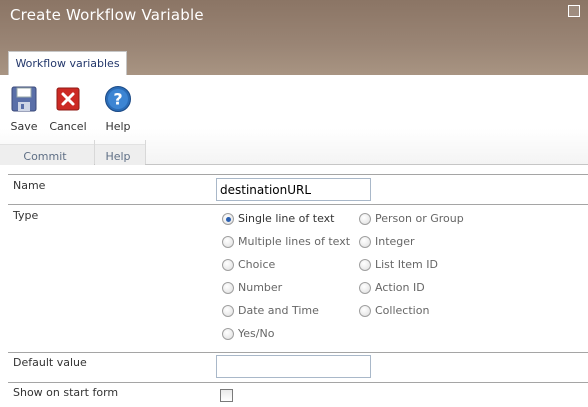  What do you see at coordinates (260, 287) in the screenshot?
I see `radio-label: Number` at bounding box center [260, 287].